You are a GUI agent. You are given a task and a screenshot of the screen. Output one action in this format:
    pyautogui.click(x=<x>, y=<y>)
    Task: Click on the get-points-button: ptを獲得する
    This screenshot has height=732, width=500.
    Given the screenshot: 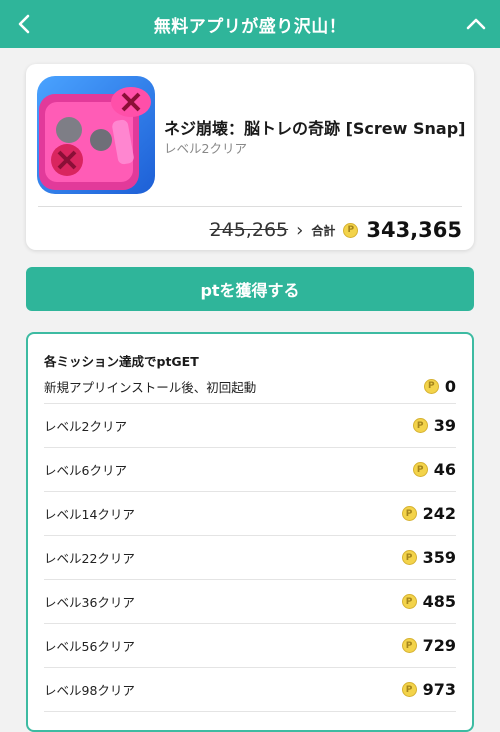 What is the action you would take?
    pyautogui.click(x=250, y=289)
    